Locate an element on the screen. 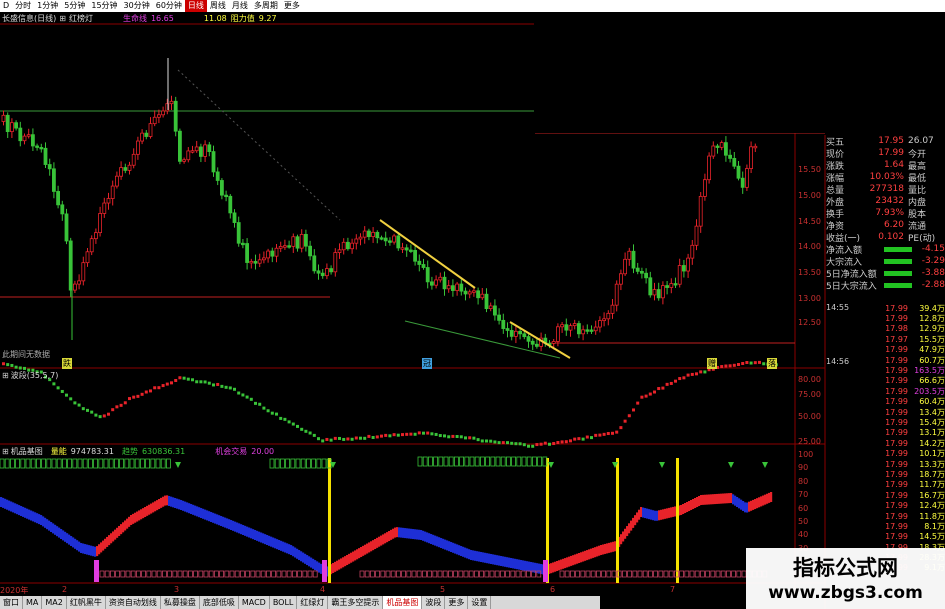 This screenshot has width=945, height=609. tab-6: 底部低吸 is located at coordinates (219, 602).